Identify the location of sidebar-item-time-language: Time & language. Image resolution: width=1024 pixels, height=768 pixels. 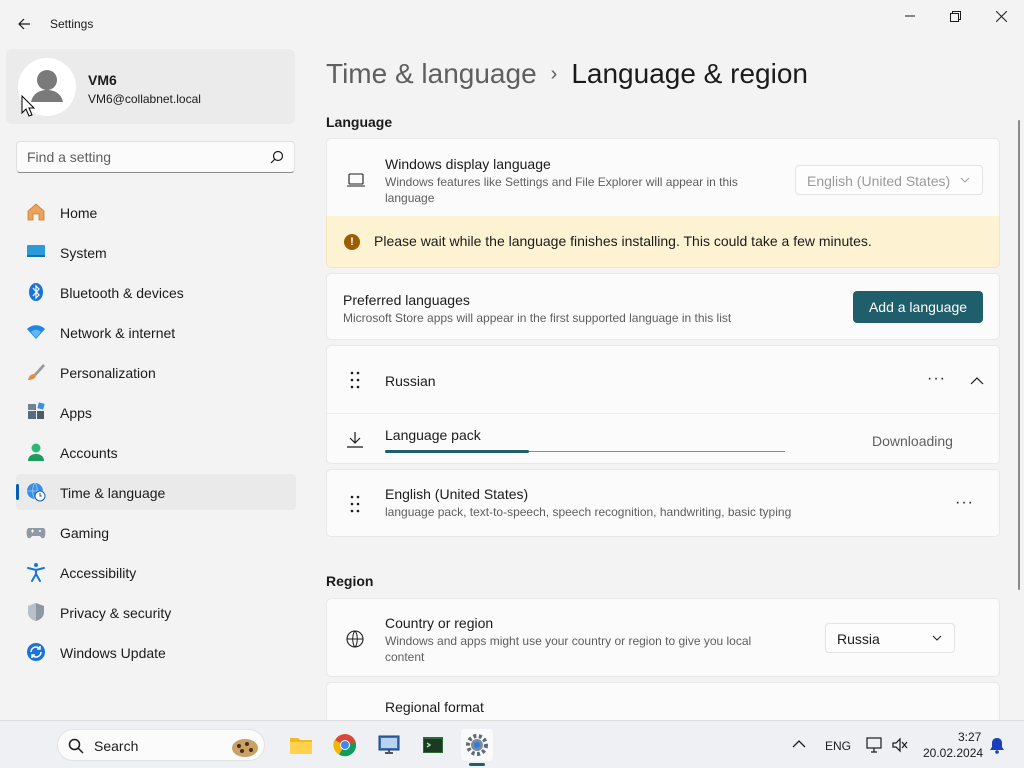
(156, 492).